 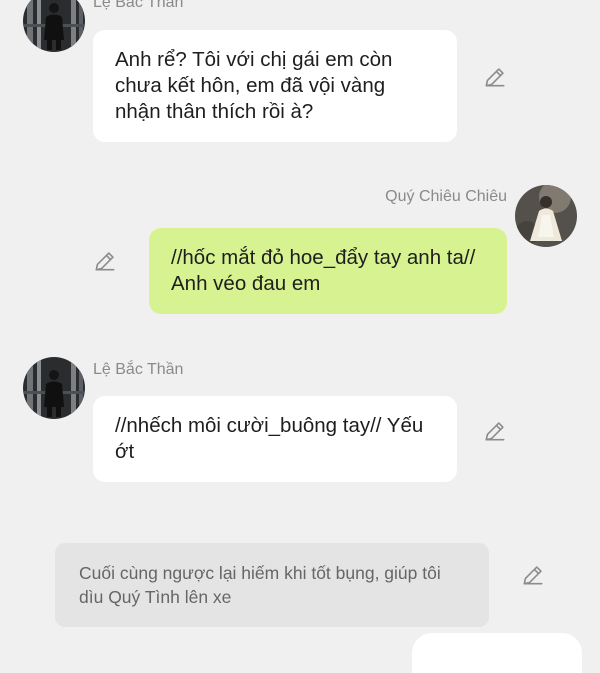 I want to click on message-bubble: //nhếch môi cười_buông tay// Yếu ớt, so click(x=275, y=439).